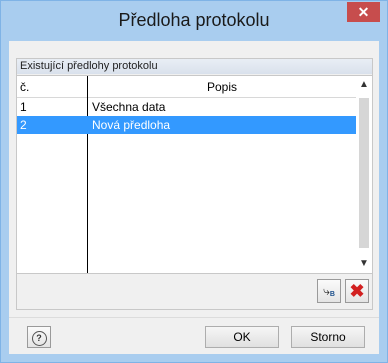 The image size is (388, 363). I want to click on down-arrow-icon: ▼, so click(364, 264).